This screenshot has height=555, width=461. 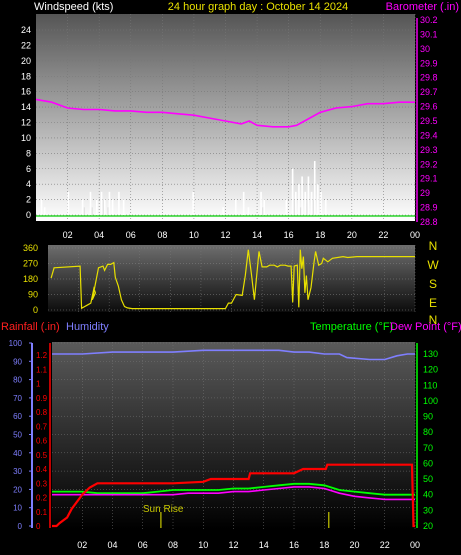 What do you see at coordinates (429, 20) in the screenshot?
I see `barometer-y-tick-label: 30.2` at bounding box center [429, 20].